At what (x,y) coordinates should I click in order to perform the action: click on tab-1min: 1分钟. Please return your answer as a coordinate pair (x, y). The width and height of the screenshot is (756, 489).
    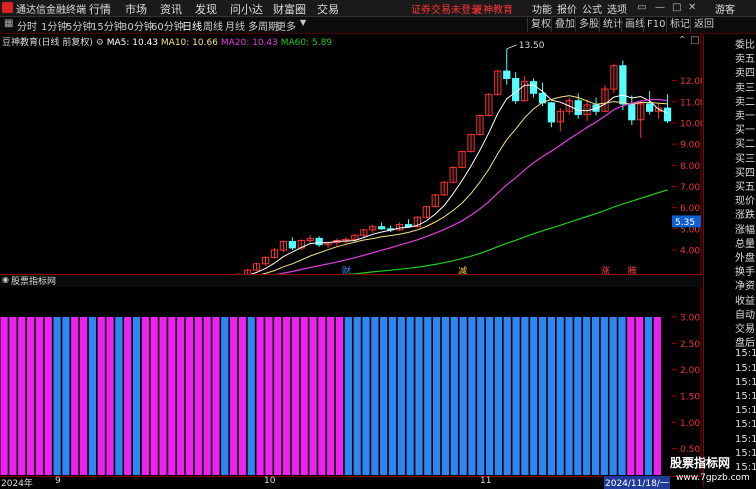
    Looking at the image, I should click on (54, 25).